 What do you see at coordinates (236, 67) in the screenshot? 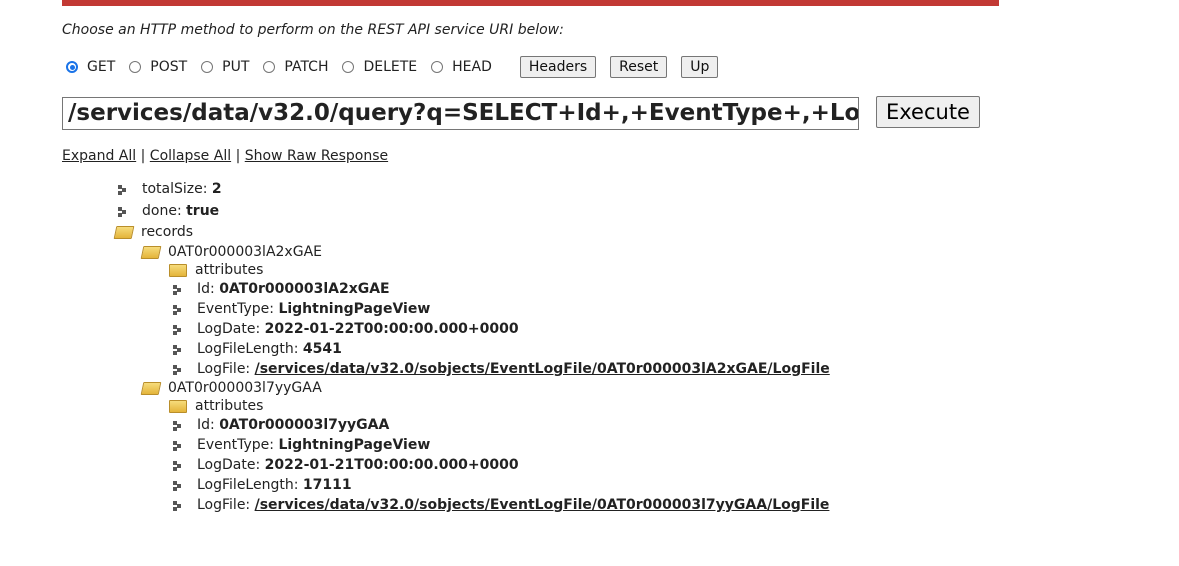
I see `method-label: PUT` at bounding box center [236, 67].